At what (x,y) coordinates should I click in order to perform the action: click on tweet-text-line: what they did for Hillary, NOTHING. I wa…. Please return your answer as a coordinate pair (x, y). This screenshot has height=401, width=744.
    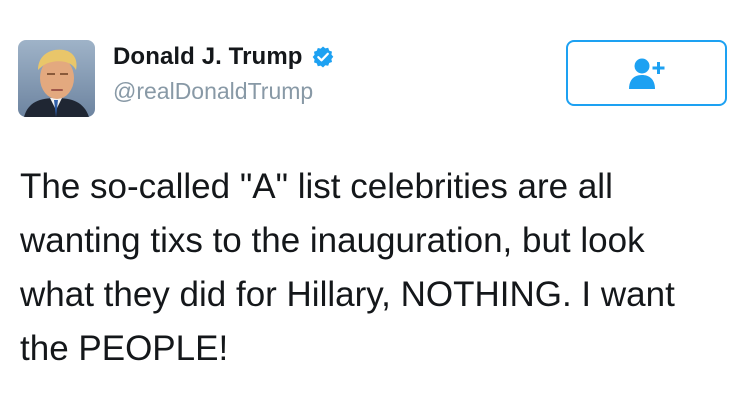
    Looking at the image, I should click on (347, 294).